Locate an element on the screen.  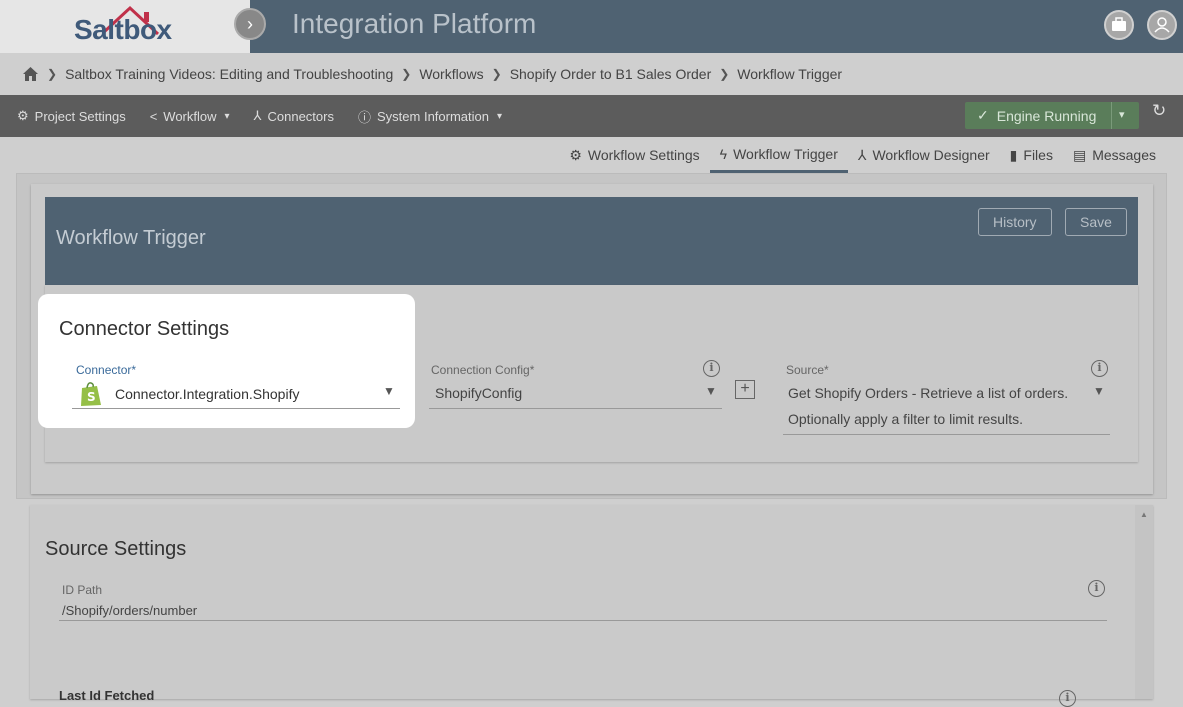
logo-text: Saltbox is located at coordinates (123, 29).